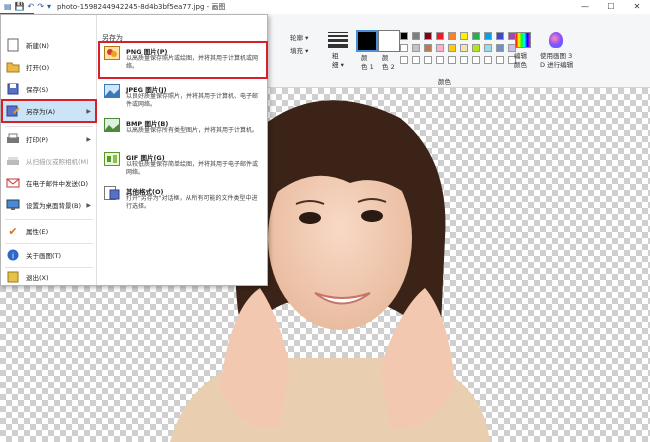 The height and width of the screenshot is (442, 650). Describe the element at coordinates (299, 37) in the screenshot. I see `outline-dropdown: 轮廓 ▾` at that location.